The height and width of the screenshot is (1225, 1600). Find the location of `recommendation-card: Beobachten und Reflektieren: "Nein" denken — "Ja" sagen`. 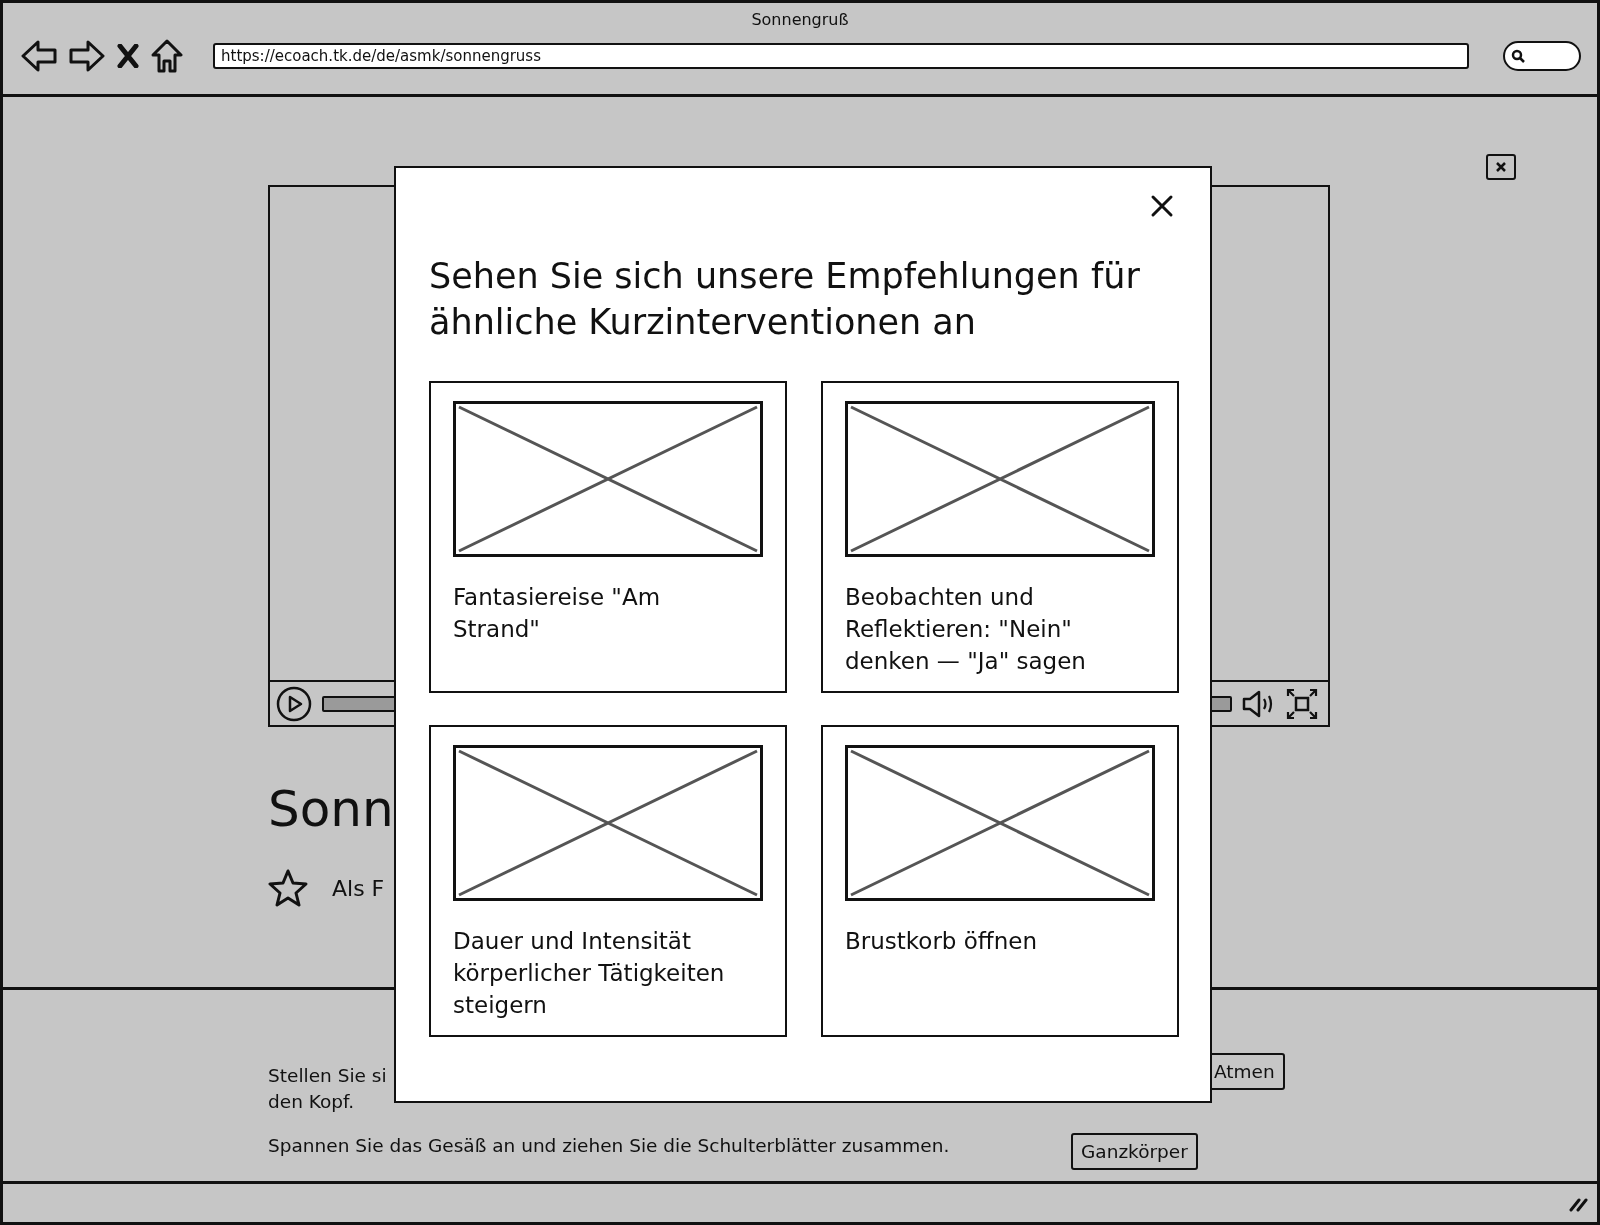

recommendation-card: Beobachten und Reflektieren: "Nein" denken — "Ja" sagen is located at coordinates (1000, 537).